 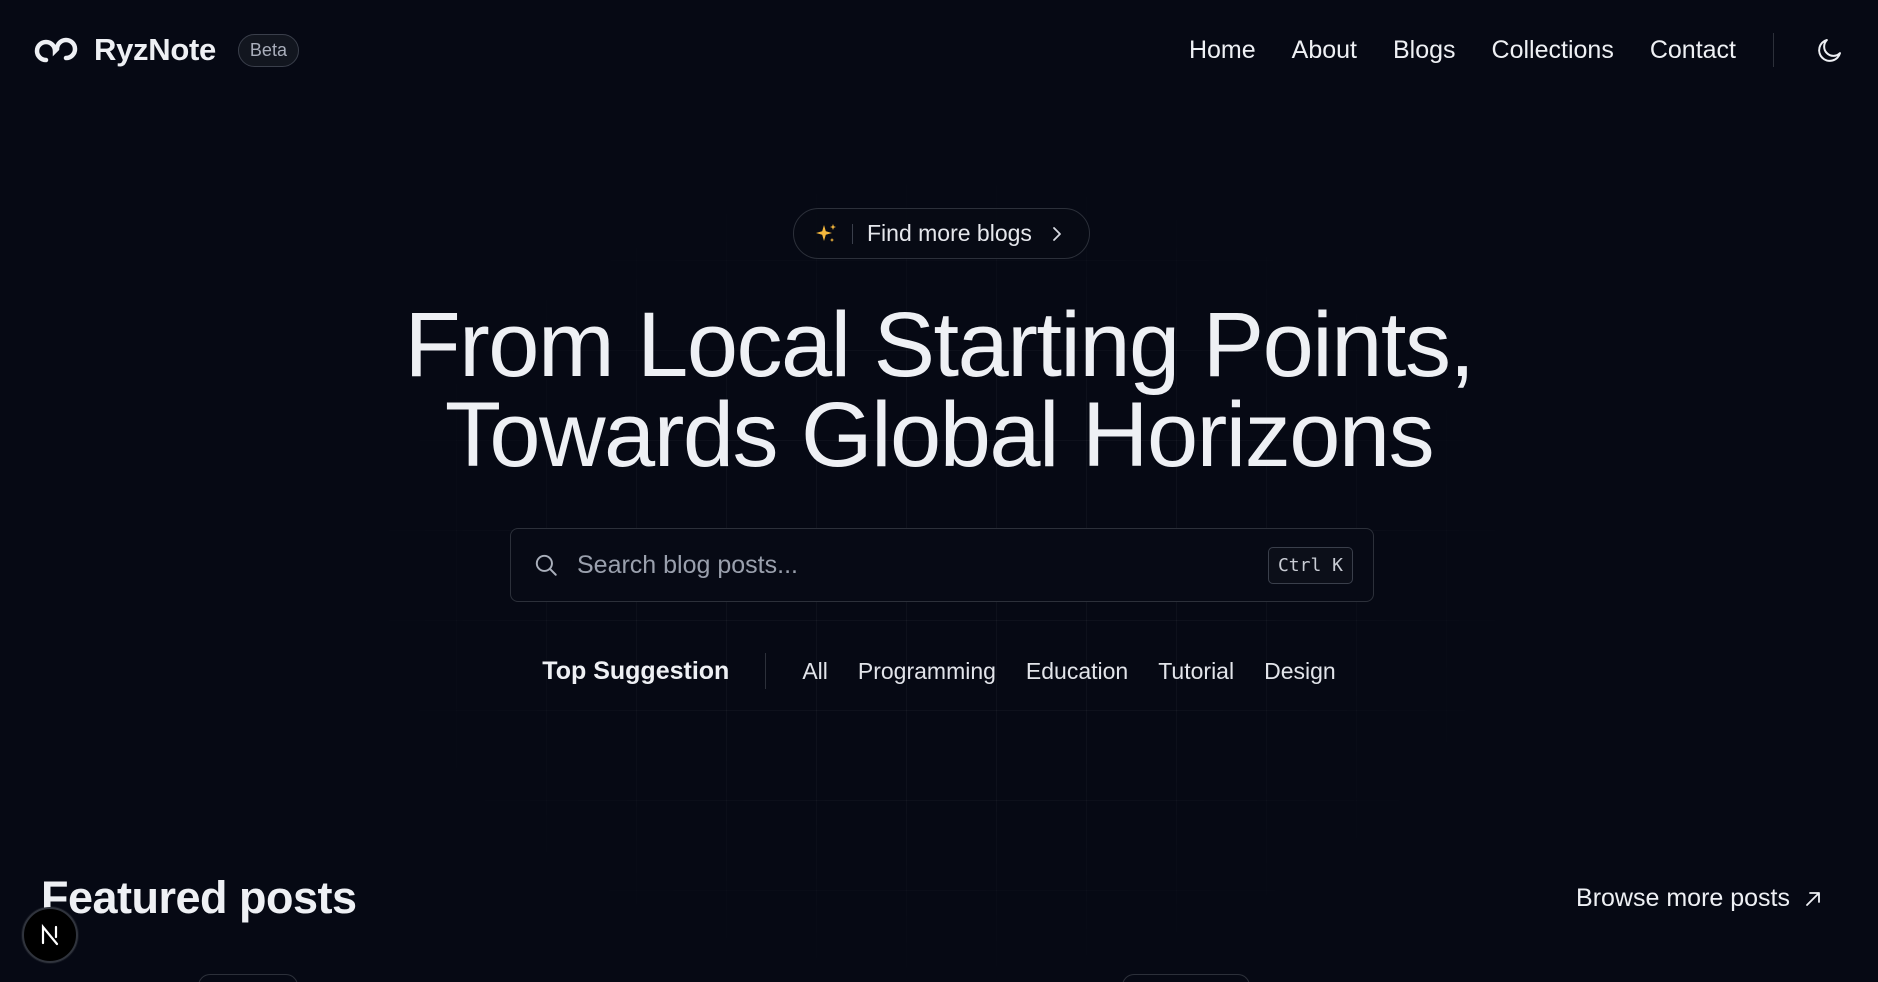 I want to click on browse-more-posts-link: Browse more posts, so click(x=1700, y=898).